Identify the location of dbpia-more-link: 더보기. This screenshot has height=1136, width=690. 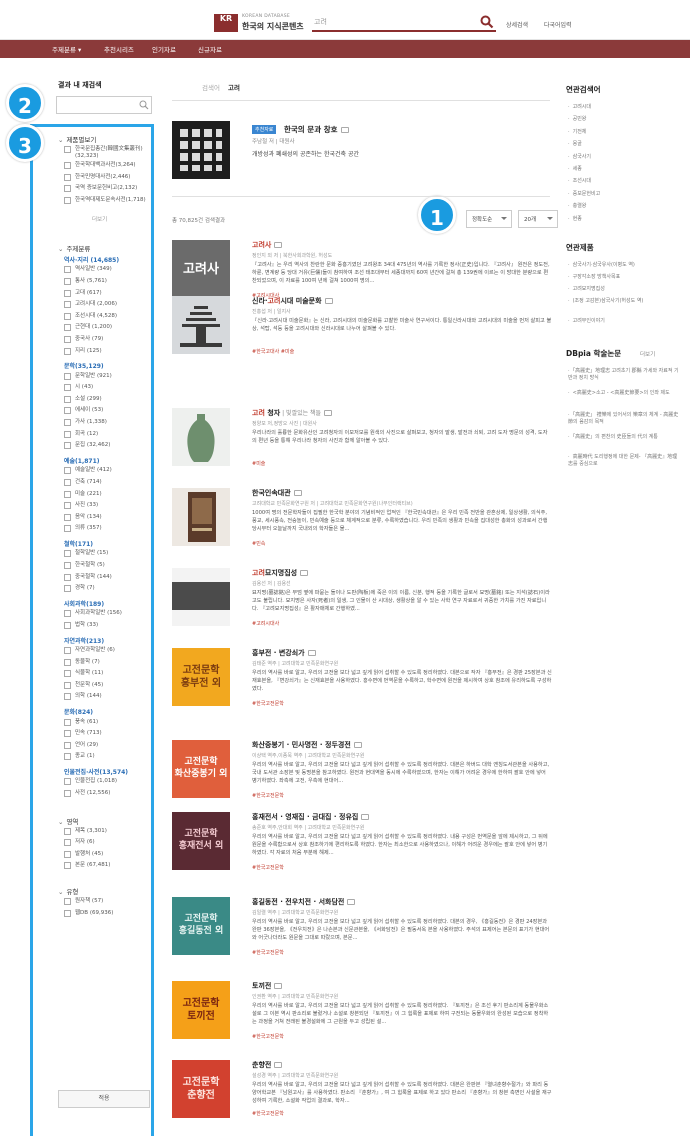
(647, 354).